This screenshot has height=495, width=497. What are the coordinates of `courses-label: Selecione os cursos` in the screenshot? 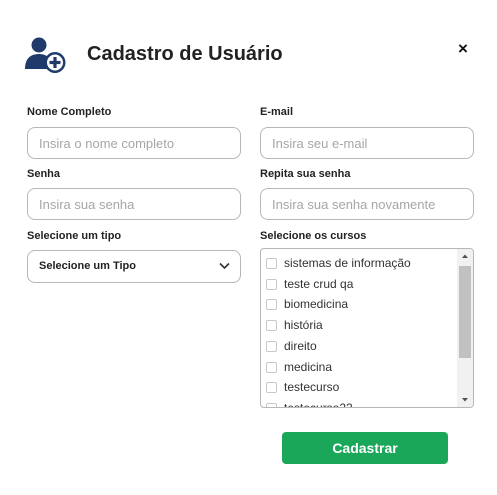 It's located at (313, 236).